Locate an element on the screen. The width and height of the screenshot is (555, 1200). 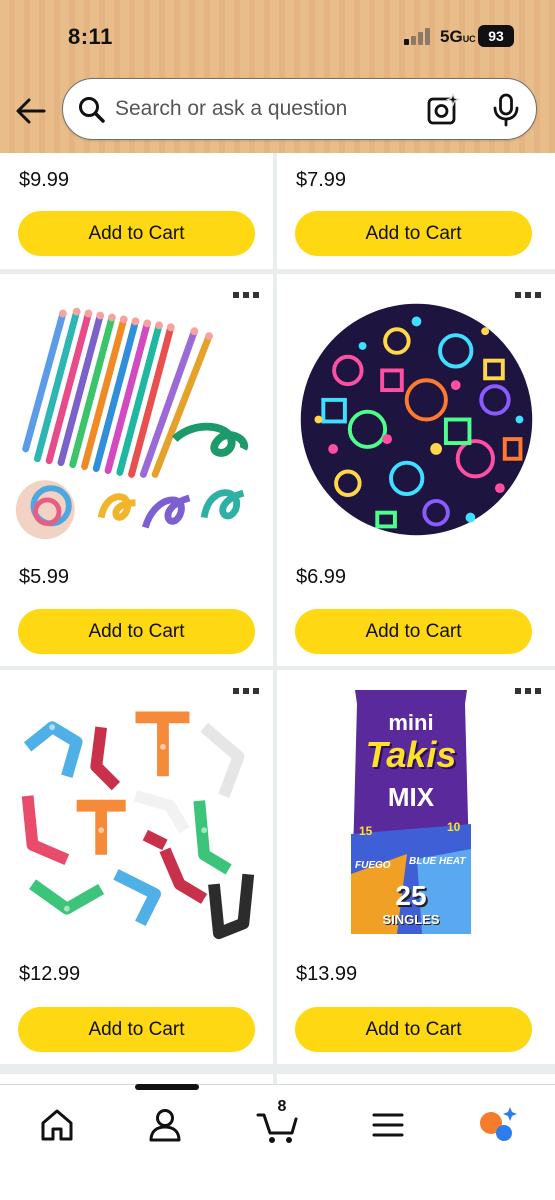
person-icon is located at coordinates (165, 1125).